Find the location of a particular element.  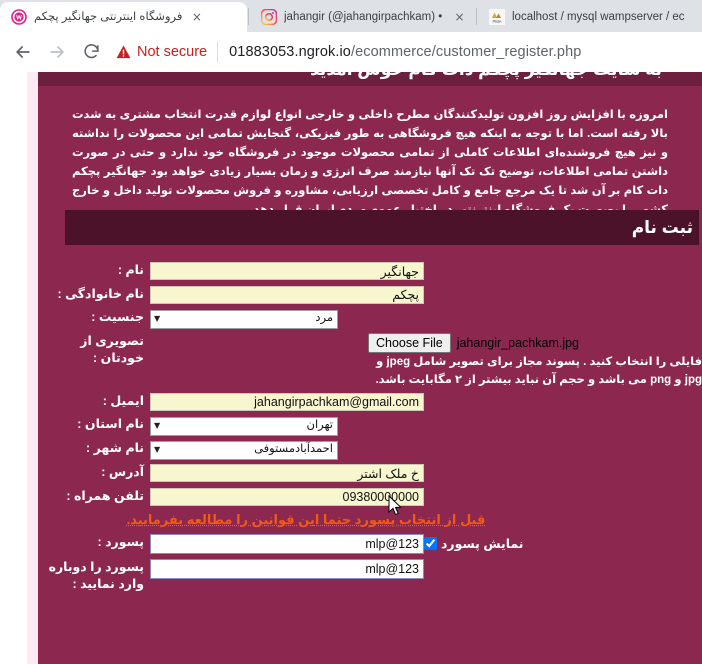

site-banner: به سایت جهانگیر پچکم دات کام خوش آمدید is located at coordinates (370, 79).